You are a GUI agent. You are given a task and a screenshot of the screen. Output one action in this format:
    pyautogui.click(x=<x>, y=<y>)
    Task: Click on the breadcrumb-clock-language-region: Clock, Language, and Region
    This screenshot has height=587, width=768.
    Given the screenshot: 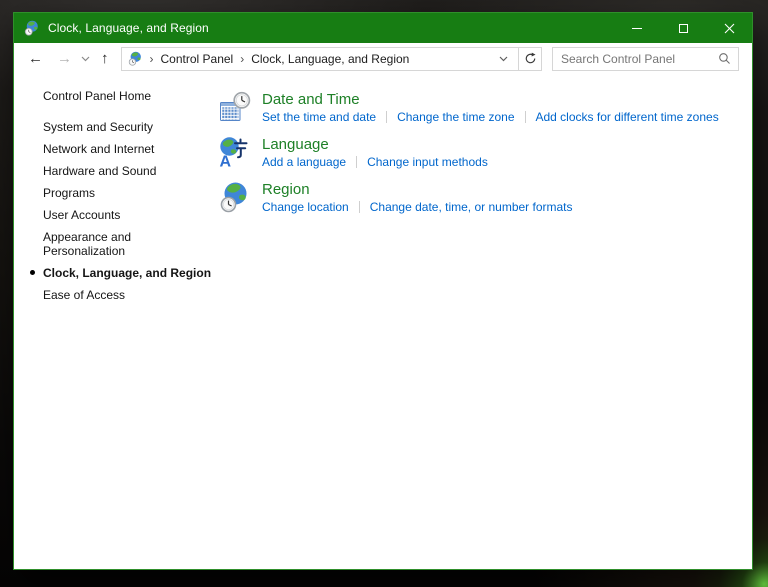 What is the action you would take?
    pyautogui.click(x=330, y=59)
    